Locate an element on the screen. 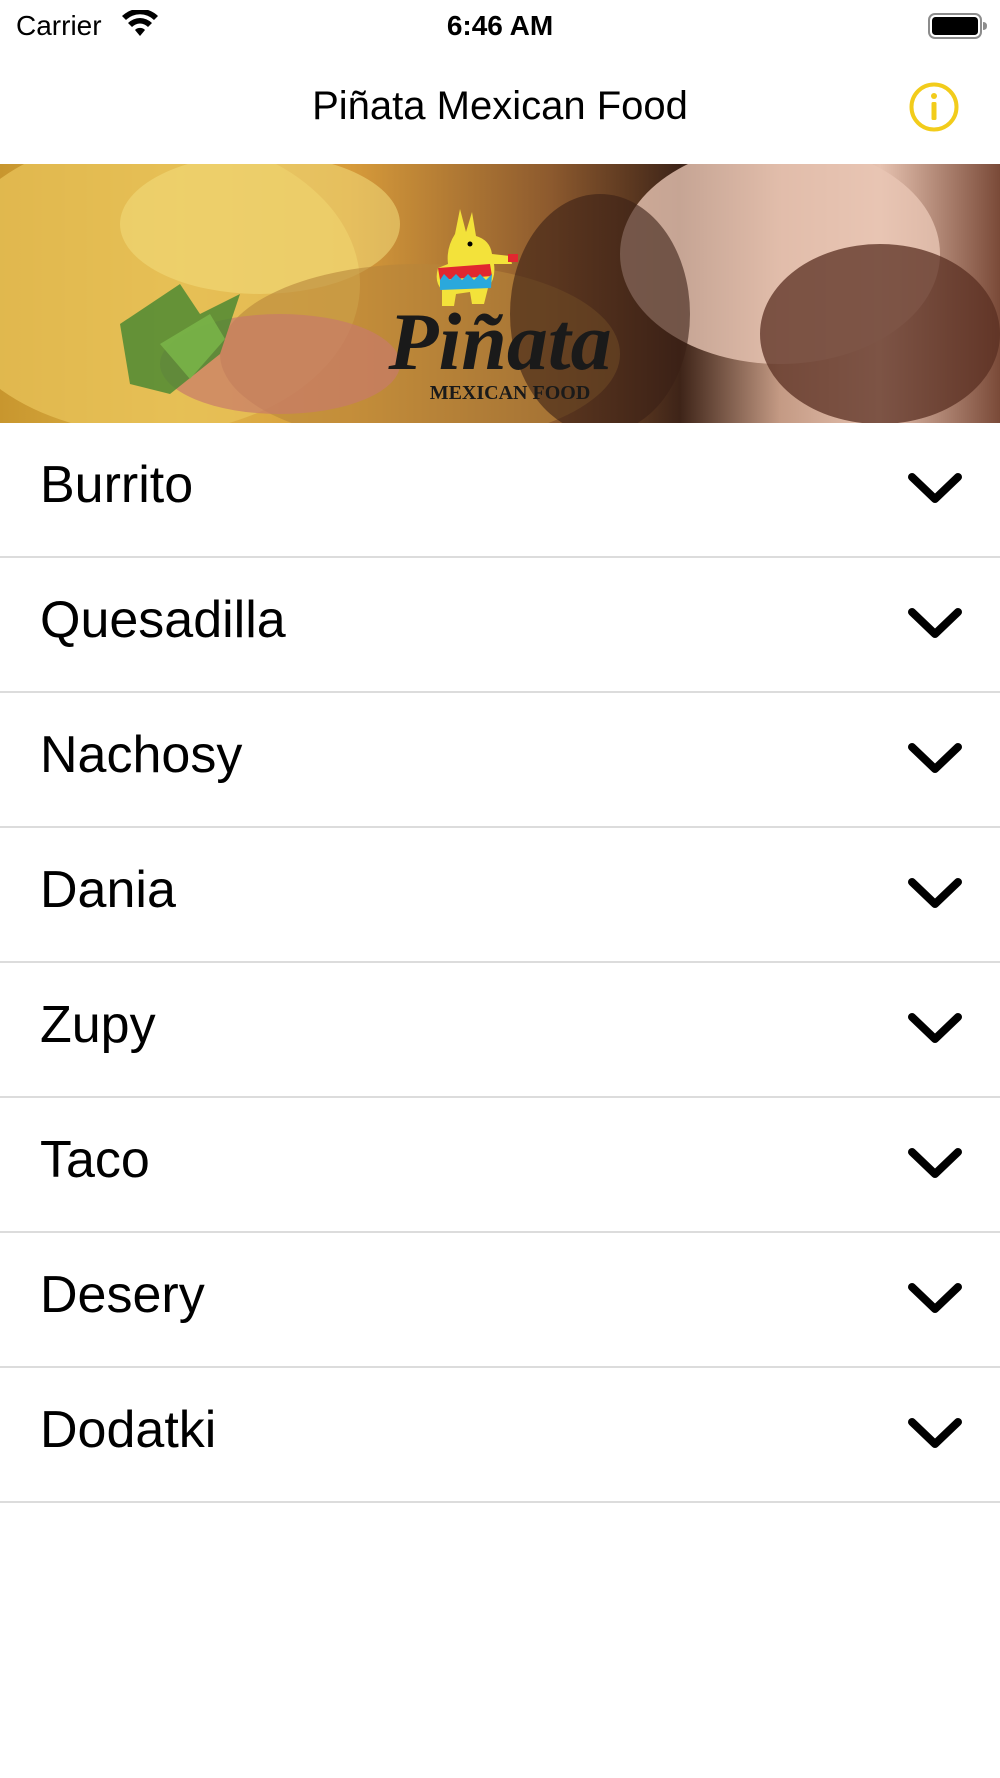  menu-category-row: Nachosy is located at coordinates (500, 760).